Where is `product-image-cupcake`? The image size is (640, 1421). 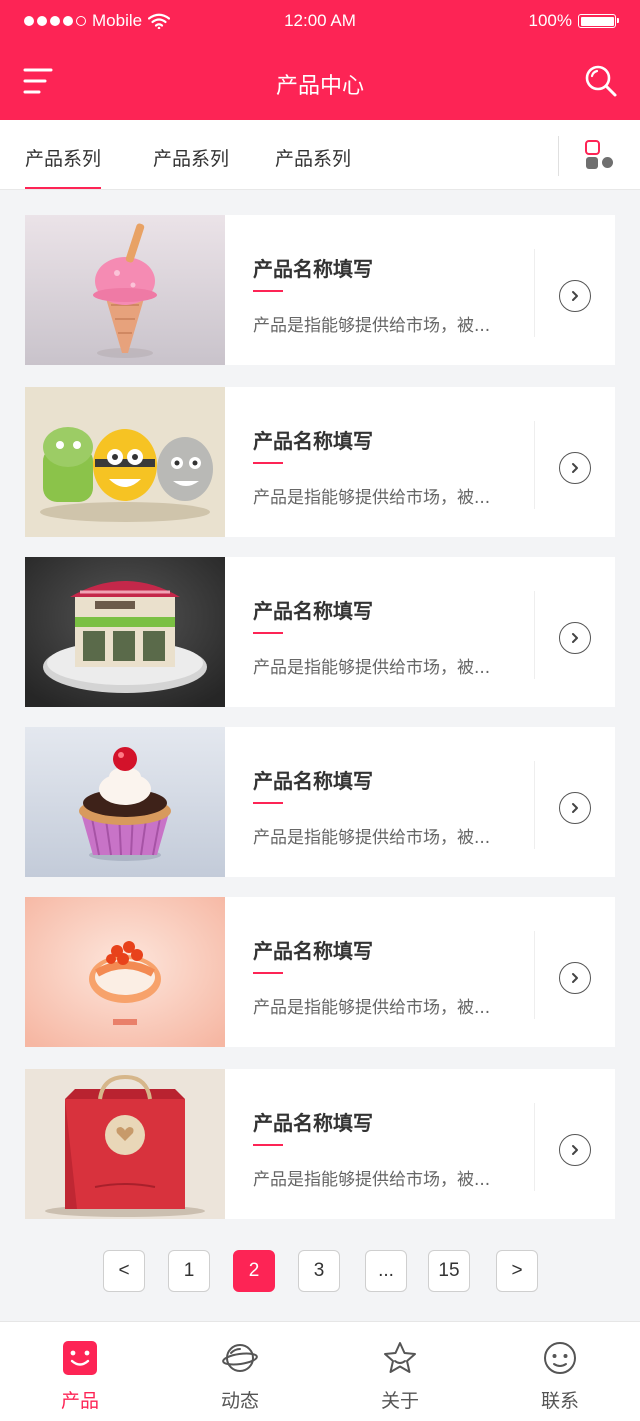
product-image-cupcake is located at coordinates (125, 802).